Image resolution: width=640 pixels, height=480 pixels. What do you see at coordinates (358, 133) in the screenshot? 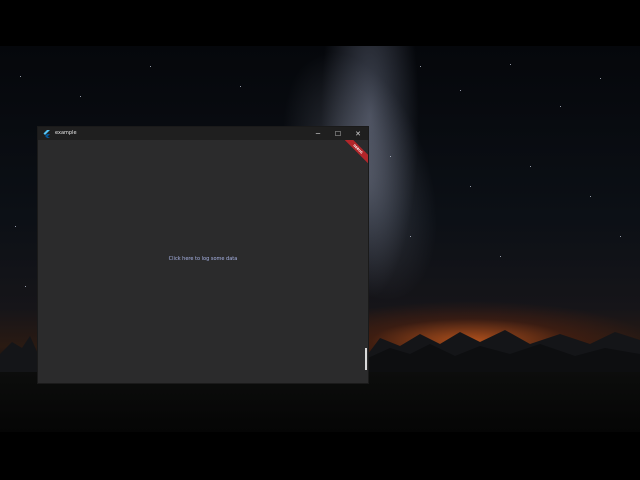
I see `close-button: ✕` at bounding box center [358, 133].